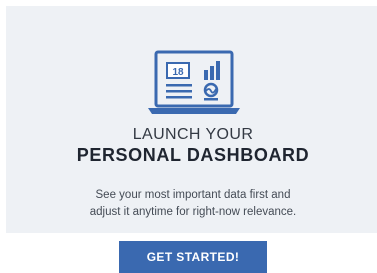 This screenshot has width=377, height=273. What do you see at coordinates (193, 257) in the screenshot?
I see `get-started-button: GET STARTED!` at bounding box center [193, 257].